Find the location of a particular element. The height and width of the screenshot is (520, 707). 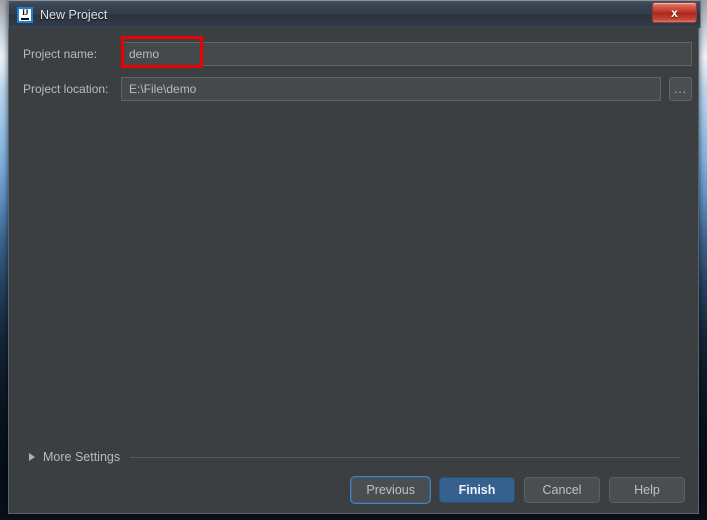

more-settings-toggle: More Settings is located at coordinates (357, 457).